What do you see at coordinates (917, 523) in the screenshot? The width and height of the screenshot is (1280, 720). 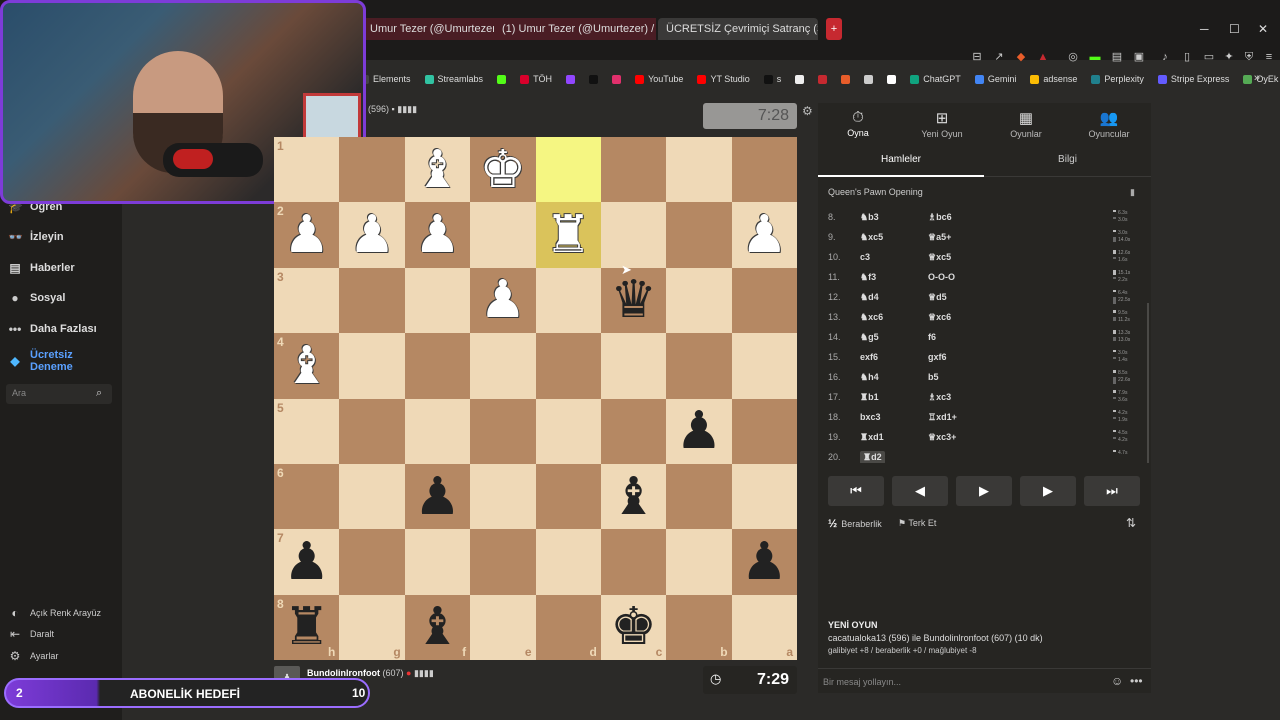 I see `resign-button: ⚑ Terk Et` at bounding box center [917, 523].